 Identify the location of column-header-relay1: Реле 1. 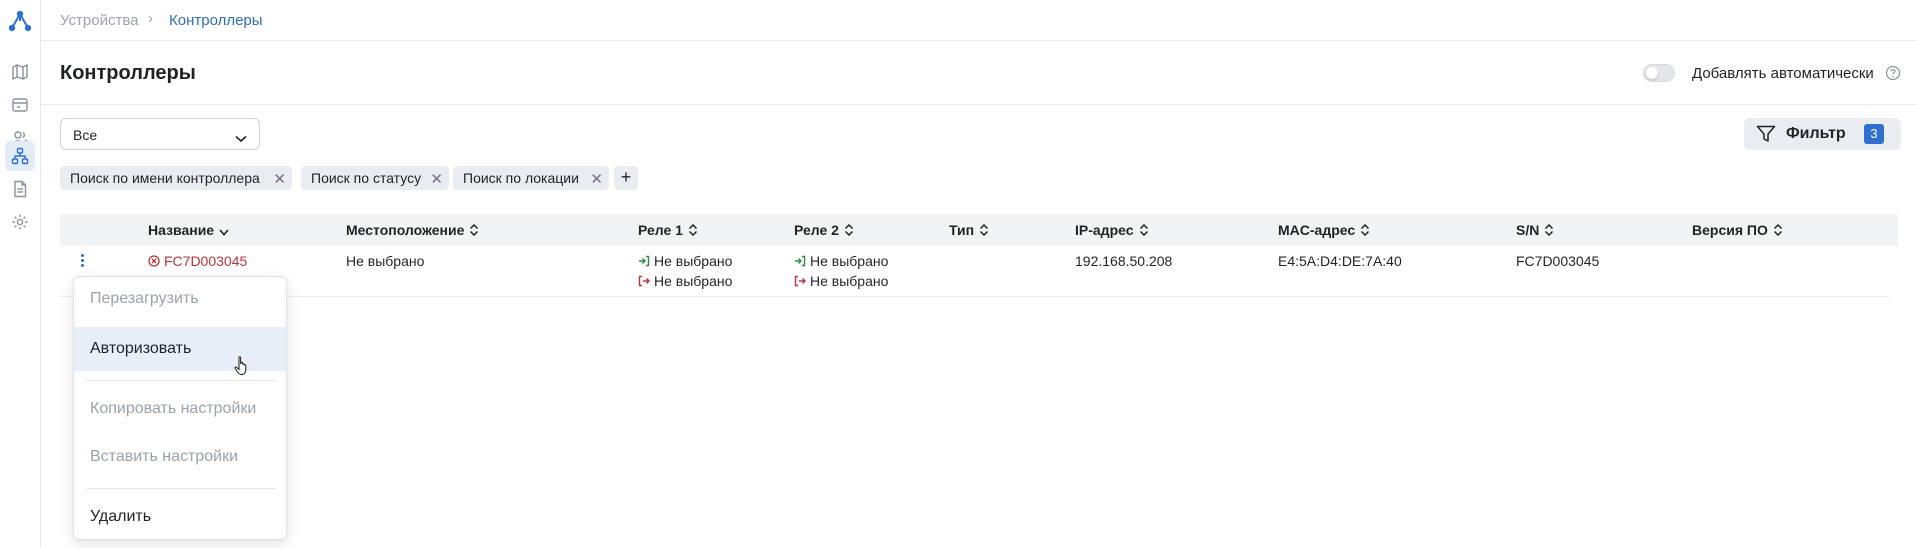
(668, 230).